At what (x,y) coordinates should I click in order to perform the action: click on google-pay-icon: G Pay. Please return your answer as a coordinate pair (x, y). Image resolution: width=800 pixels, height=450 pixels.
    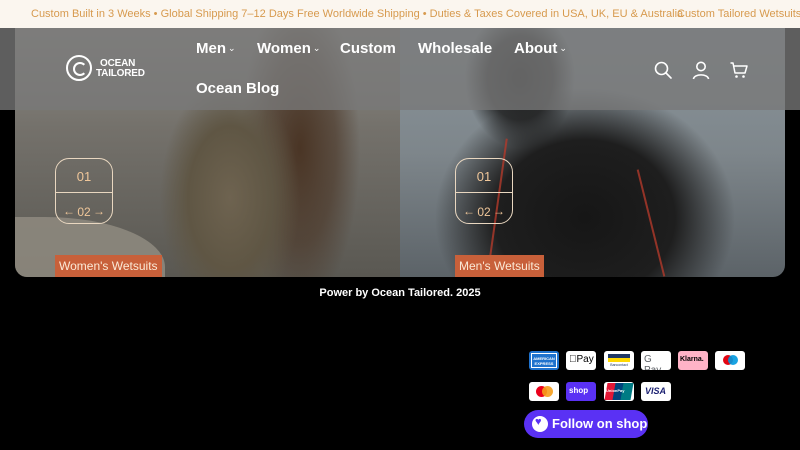
    Looking at the image, I should click on (656, 360).